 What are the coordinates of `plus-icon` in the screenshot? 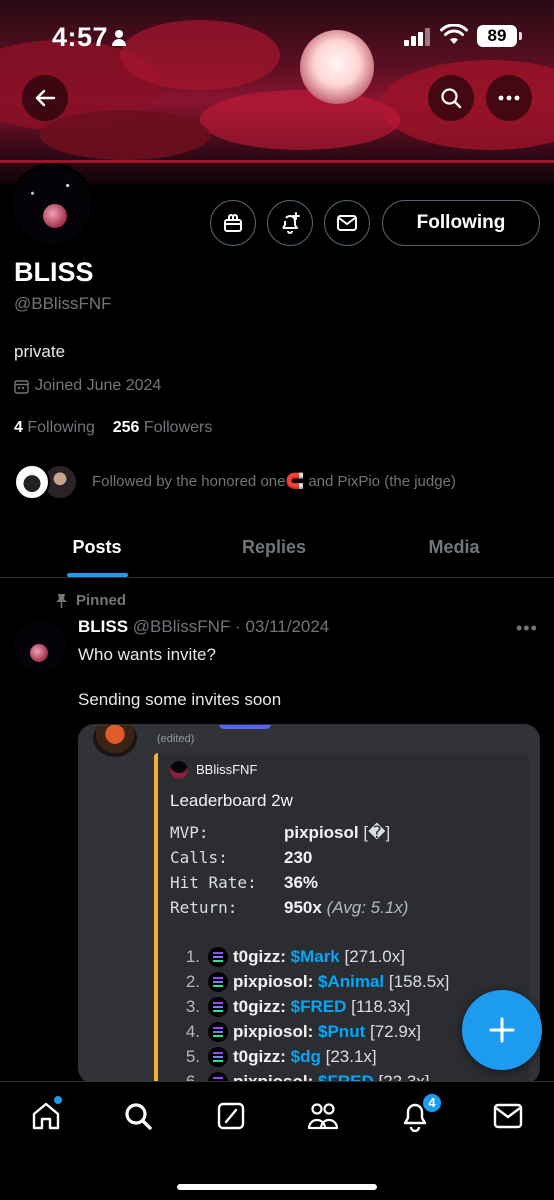 It's located at (502, 1030).